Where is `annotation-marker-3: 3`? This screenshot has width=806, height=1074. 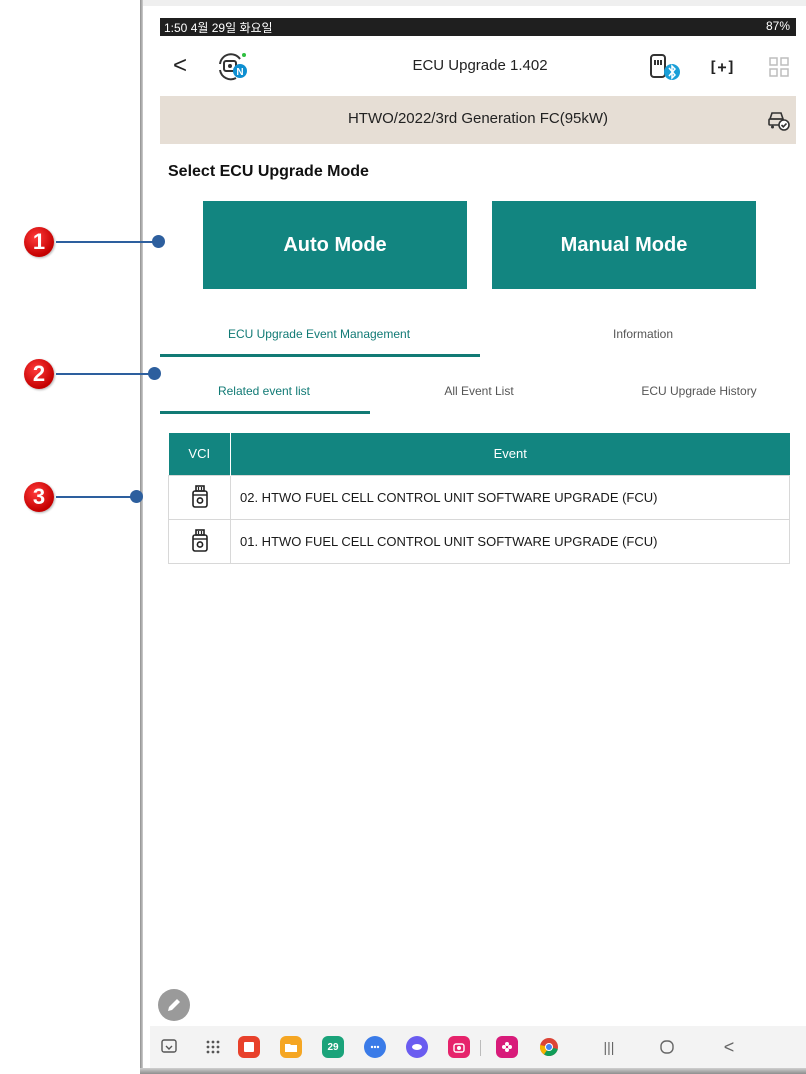 annotation-marker-3: 3 is located at coordinates (39, 497).